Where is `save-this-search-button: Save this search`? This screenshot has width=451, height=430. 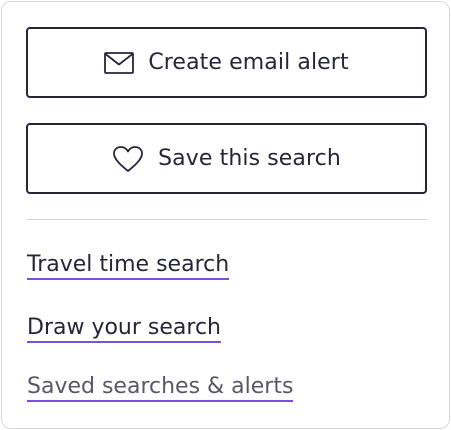 save-this-search-button: Save this search is located at coordinates (226, 158).